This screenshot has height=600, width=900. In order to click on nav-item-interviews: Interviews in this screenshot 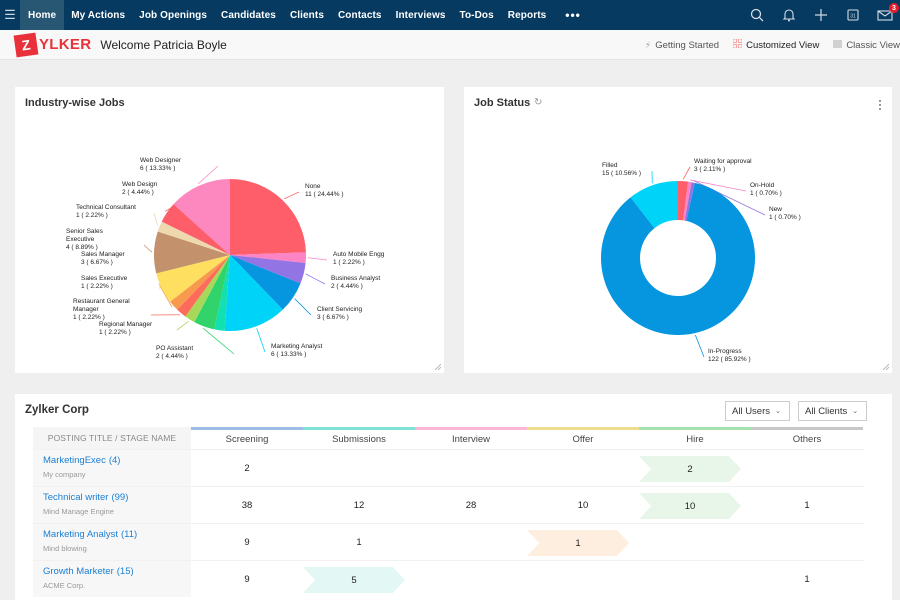, I will do `click(421, 15)`.